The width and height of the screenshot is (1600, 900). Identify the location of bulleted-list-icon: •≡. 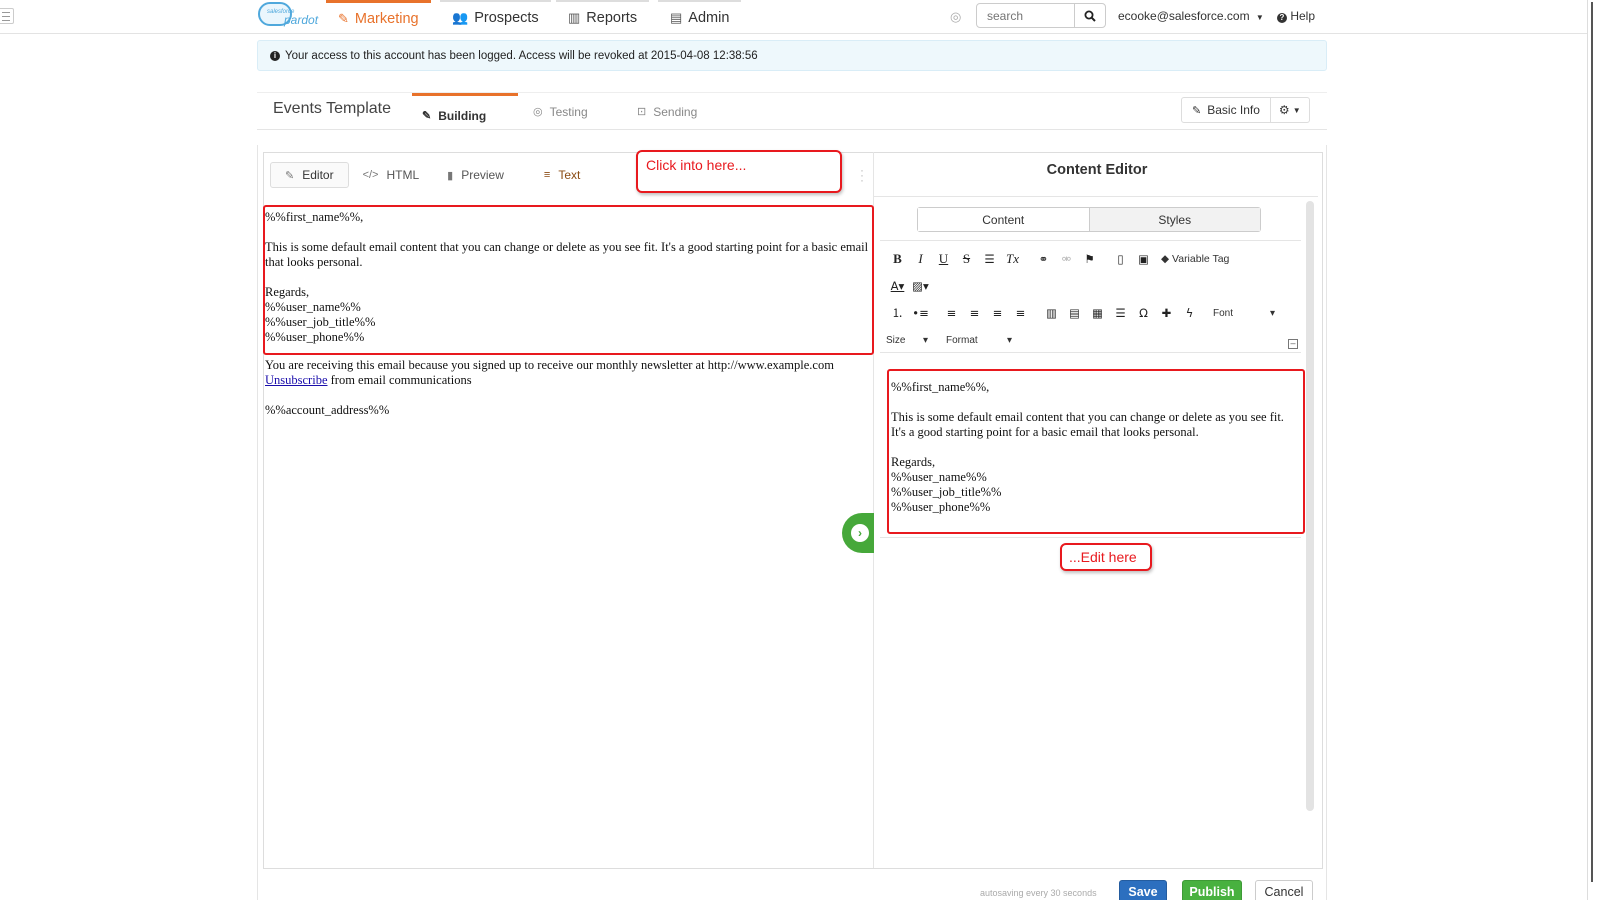
(920, 313).